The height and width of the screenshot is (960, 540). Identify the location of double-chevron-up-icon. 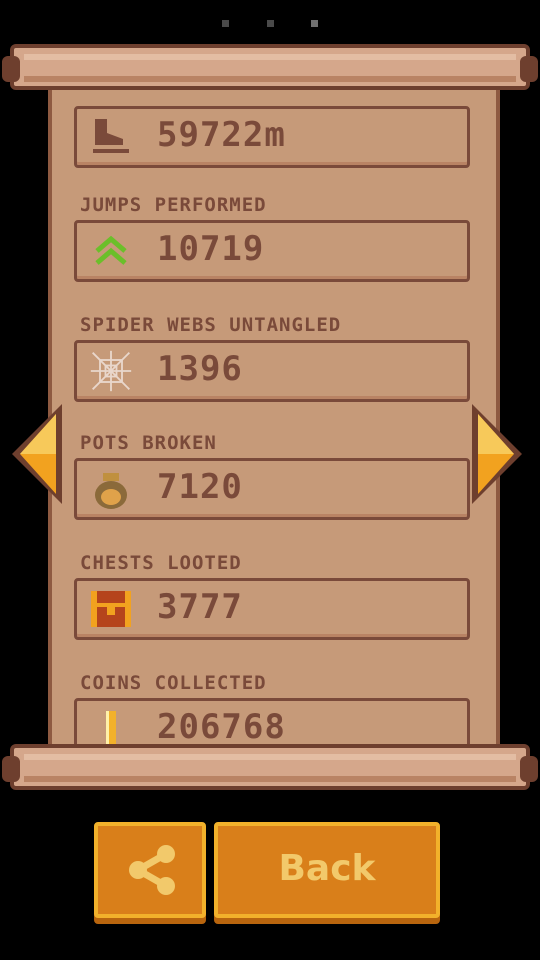
(111, 251).